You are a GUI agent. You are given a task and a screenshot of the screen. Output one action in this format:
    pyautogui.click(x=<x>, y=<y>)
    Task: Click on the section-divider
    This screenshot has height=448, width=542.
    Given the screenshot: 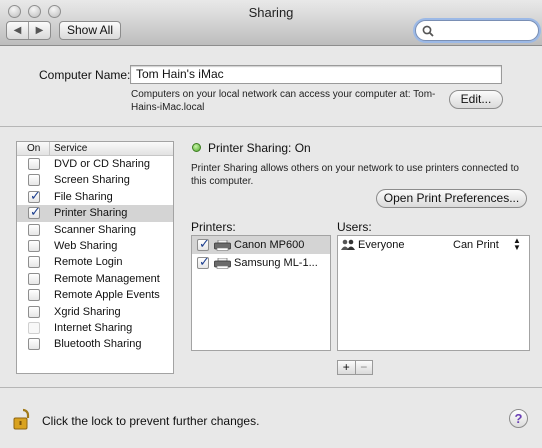 What is the action you would take?
    pyautogui.click(x=271, y=126)
    